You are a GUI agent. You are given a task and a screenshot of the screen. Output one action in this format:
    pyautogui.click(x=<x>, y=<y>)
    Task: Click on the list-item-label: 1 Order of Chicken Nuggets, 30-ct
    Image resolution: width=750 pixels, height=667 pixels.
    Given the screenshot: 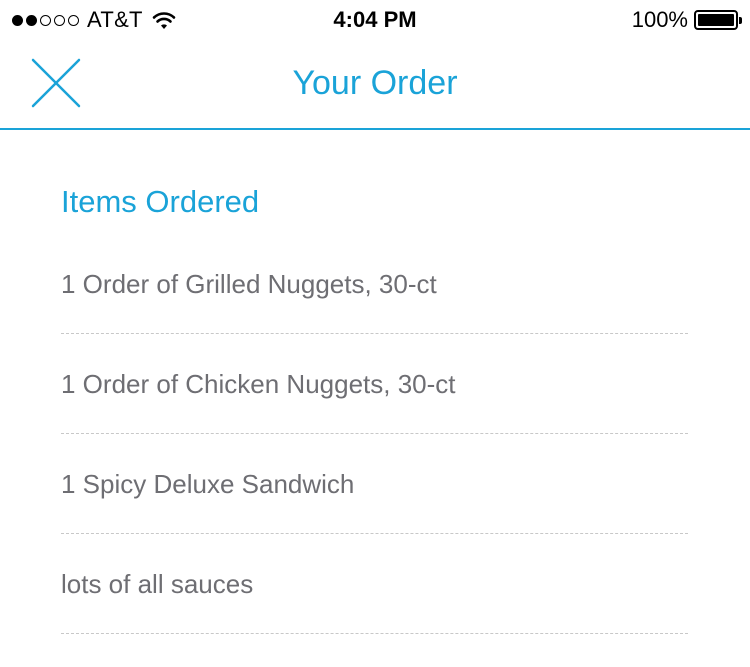 What is the action you would take?
    pyautogui.click(x=258, y=384)
    